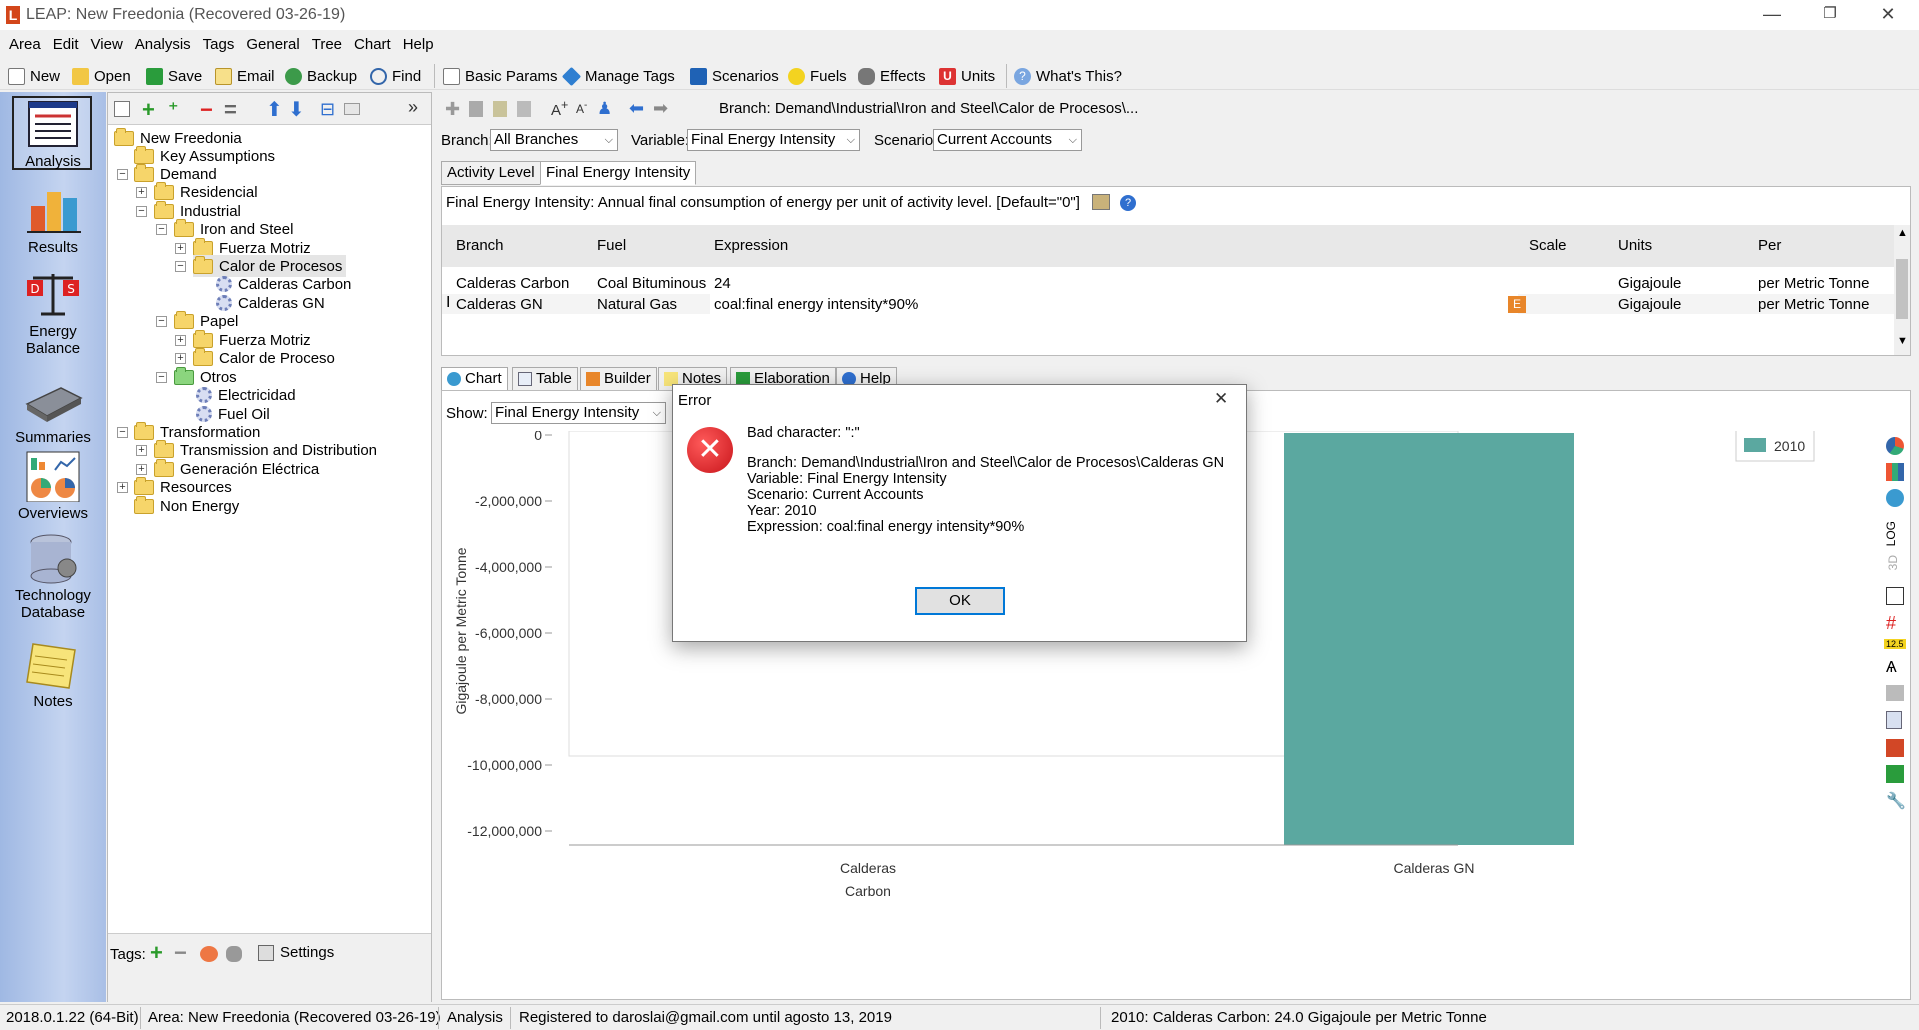 The image size is (1919, 1030). What do you see at coordinates (1830, 15) in the screenshot?
I see `restore-button: ❐` at bounding box center [1830, 15].